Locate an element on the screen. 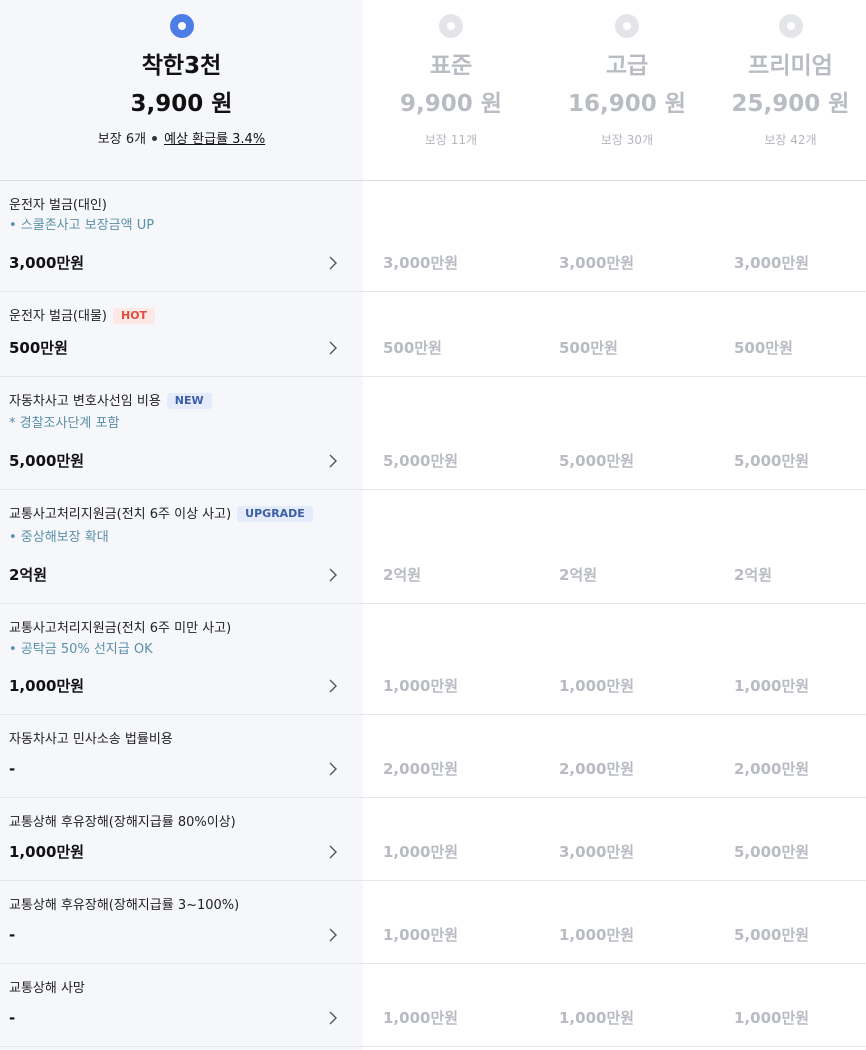  coverage-amount-selected: 2억원 is located at coordinates (28, 575).